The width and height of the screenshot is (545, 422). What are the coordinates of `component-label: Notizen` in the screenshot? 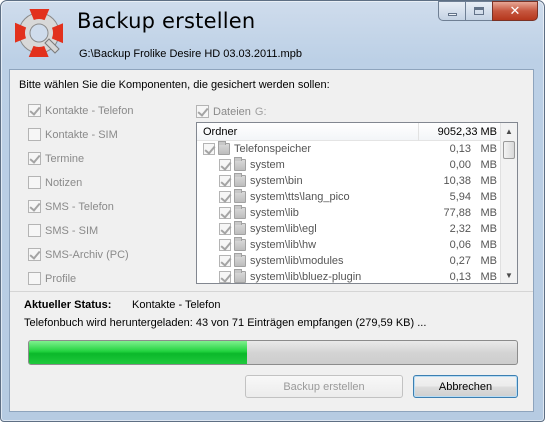 It's located at (64, 182).